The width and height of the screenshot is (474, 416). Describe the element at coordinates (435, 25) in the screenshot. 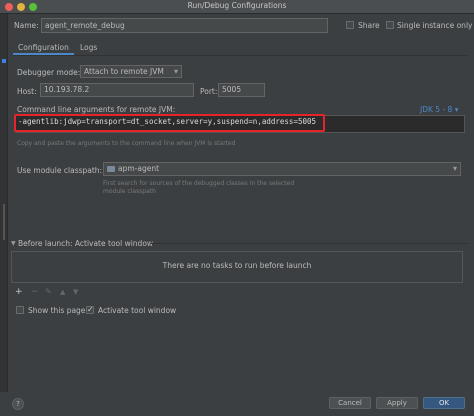

I see `single-instance-label: Single instance only` at that location.